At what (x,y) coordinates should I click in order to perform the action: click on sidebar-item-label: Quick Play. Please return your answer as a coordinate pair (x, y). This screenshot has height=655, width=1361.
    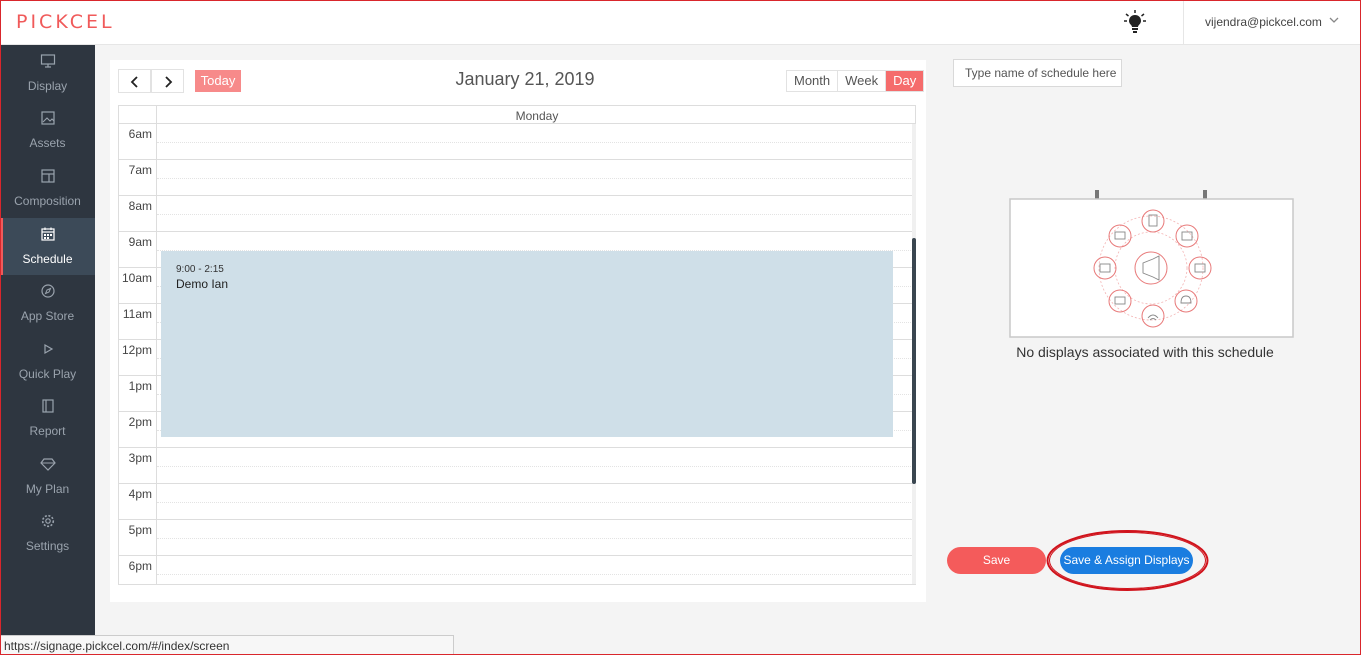
    Looking at the image, I should click on (47, 374).